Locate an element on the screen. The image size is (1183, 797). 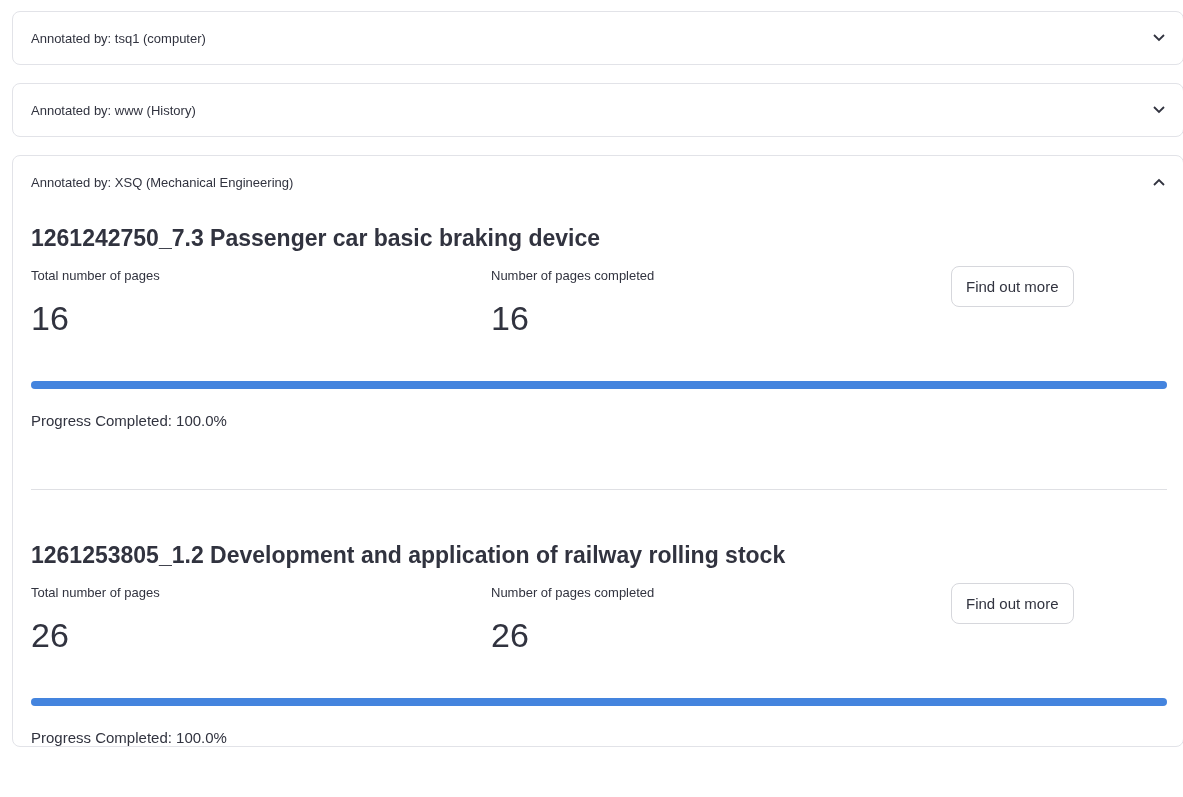
expander-header: Annotated by: www (History) is located at coordinates (598, 110).